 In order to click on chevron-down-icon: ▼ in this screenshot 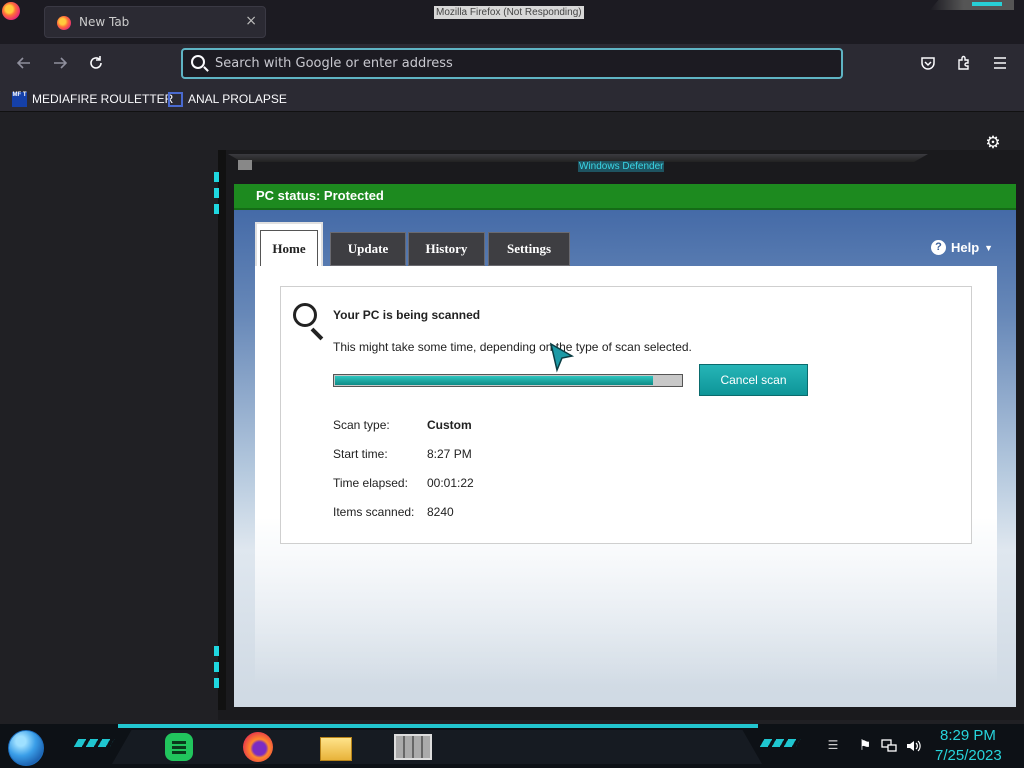, I will do `click(989, 247)`.